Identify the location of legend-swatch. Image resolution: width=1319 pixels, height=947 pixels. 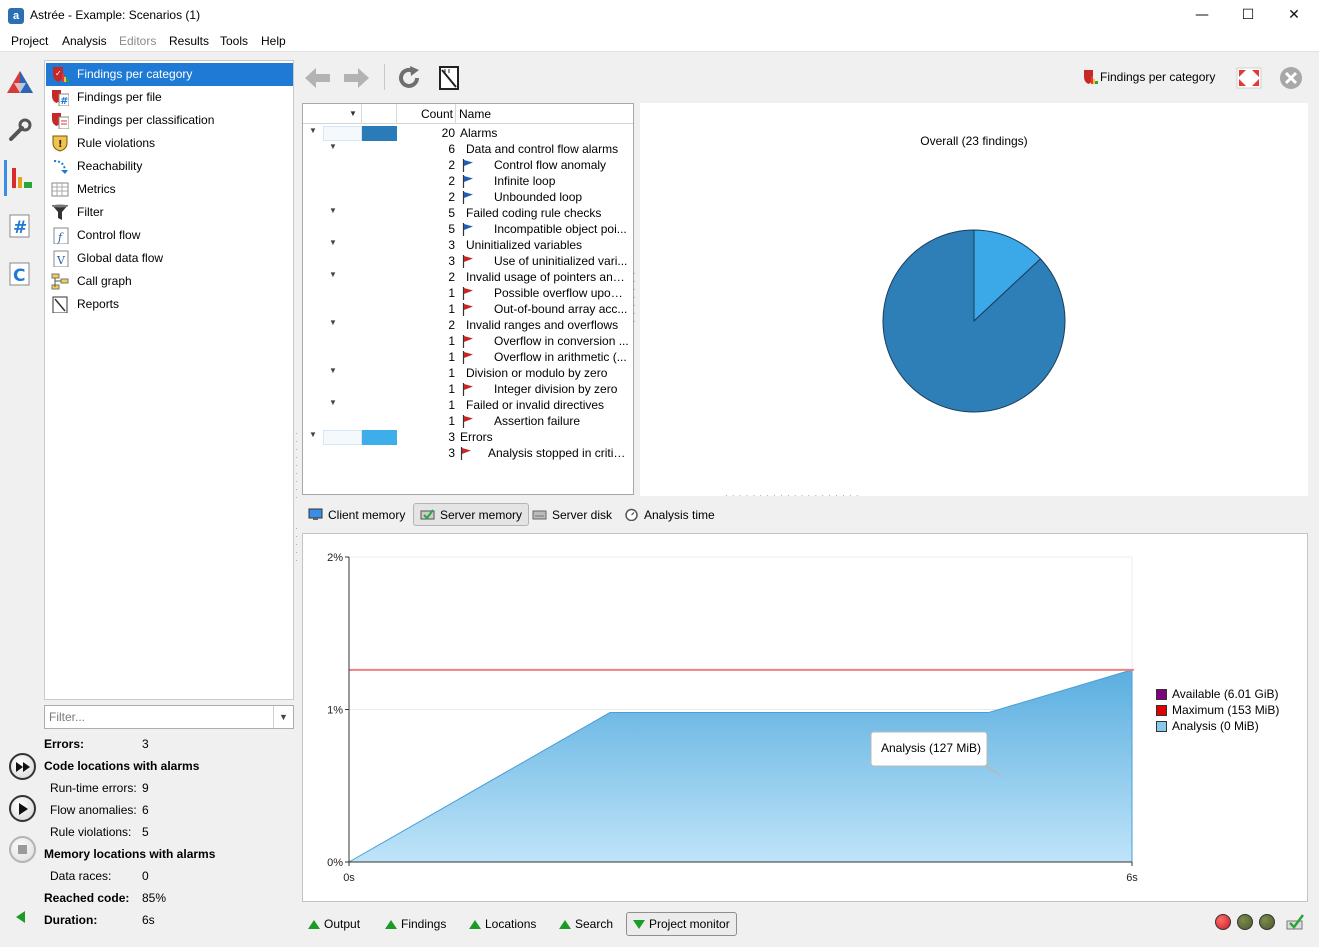
(1161, 710).